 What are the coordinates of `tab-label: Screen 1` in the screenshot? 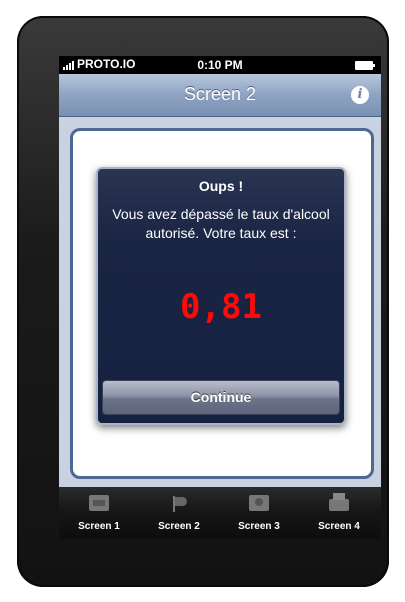 It's located at (99, 526).